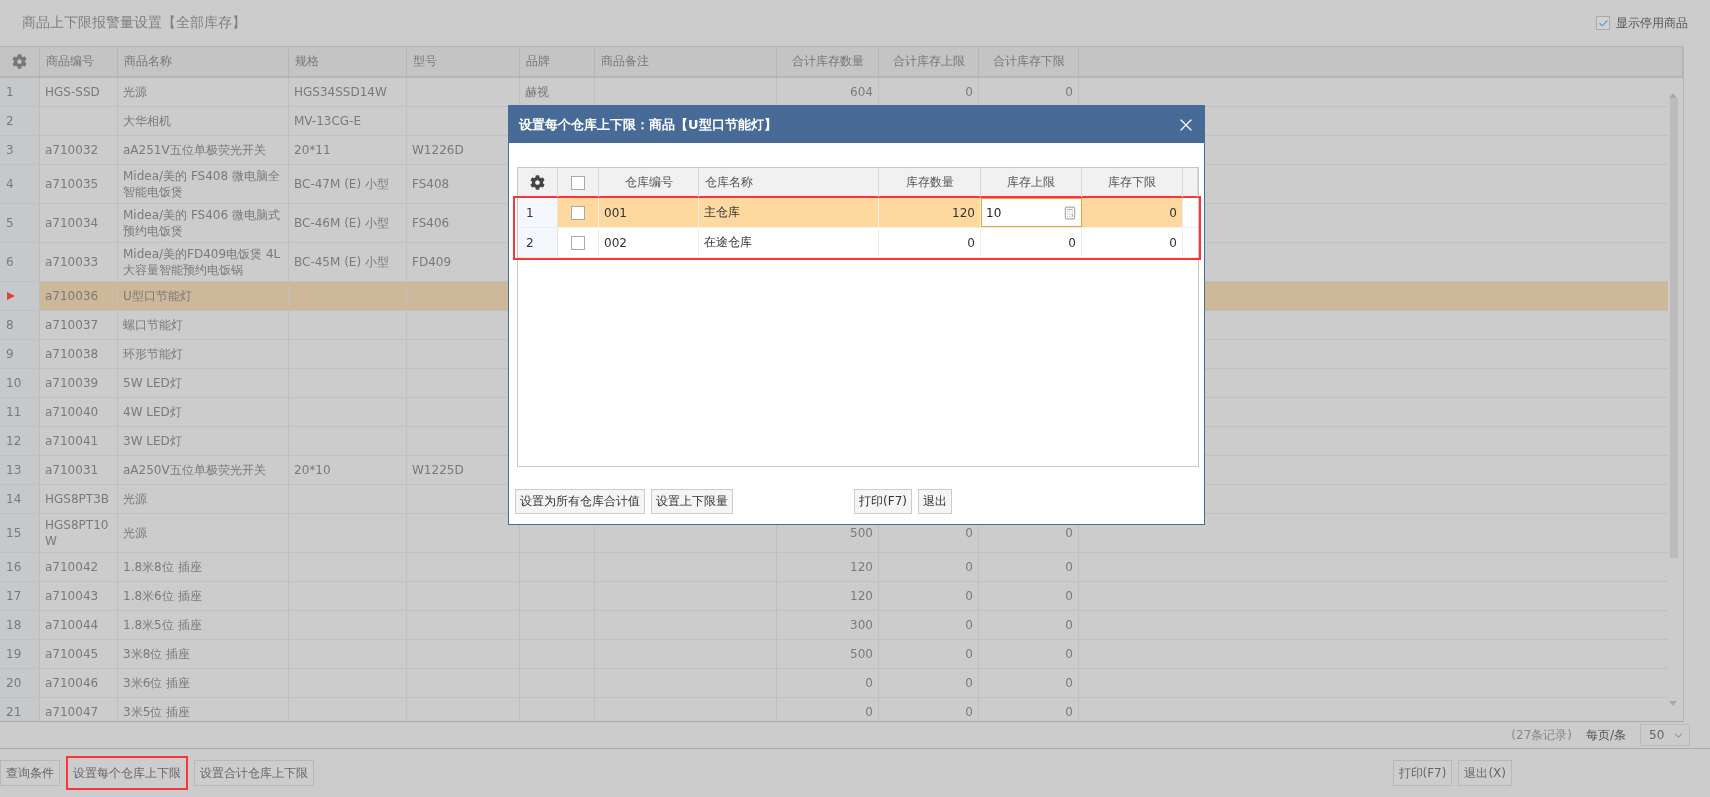 The image size is (1710, 797). I want to click on column-header: 库存数量, so click(930, 182).